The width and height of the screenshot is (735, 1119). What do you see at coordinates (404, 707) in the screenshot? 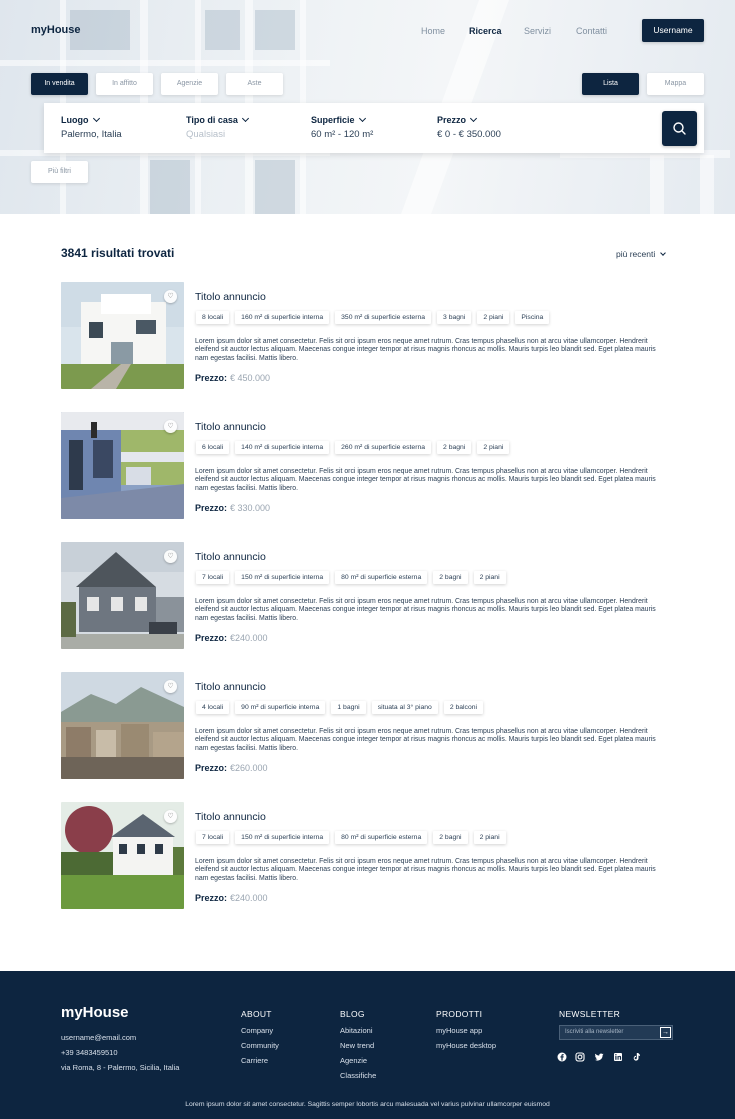
I see `listing-tag: situata al 3° piano` at bounding box center [404, 707].